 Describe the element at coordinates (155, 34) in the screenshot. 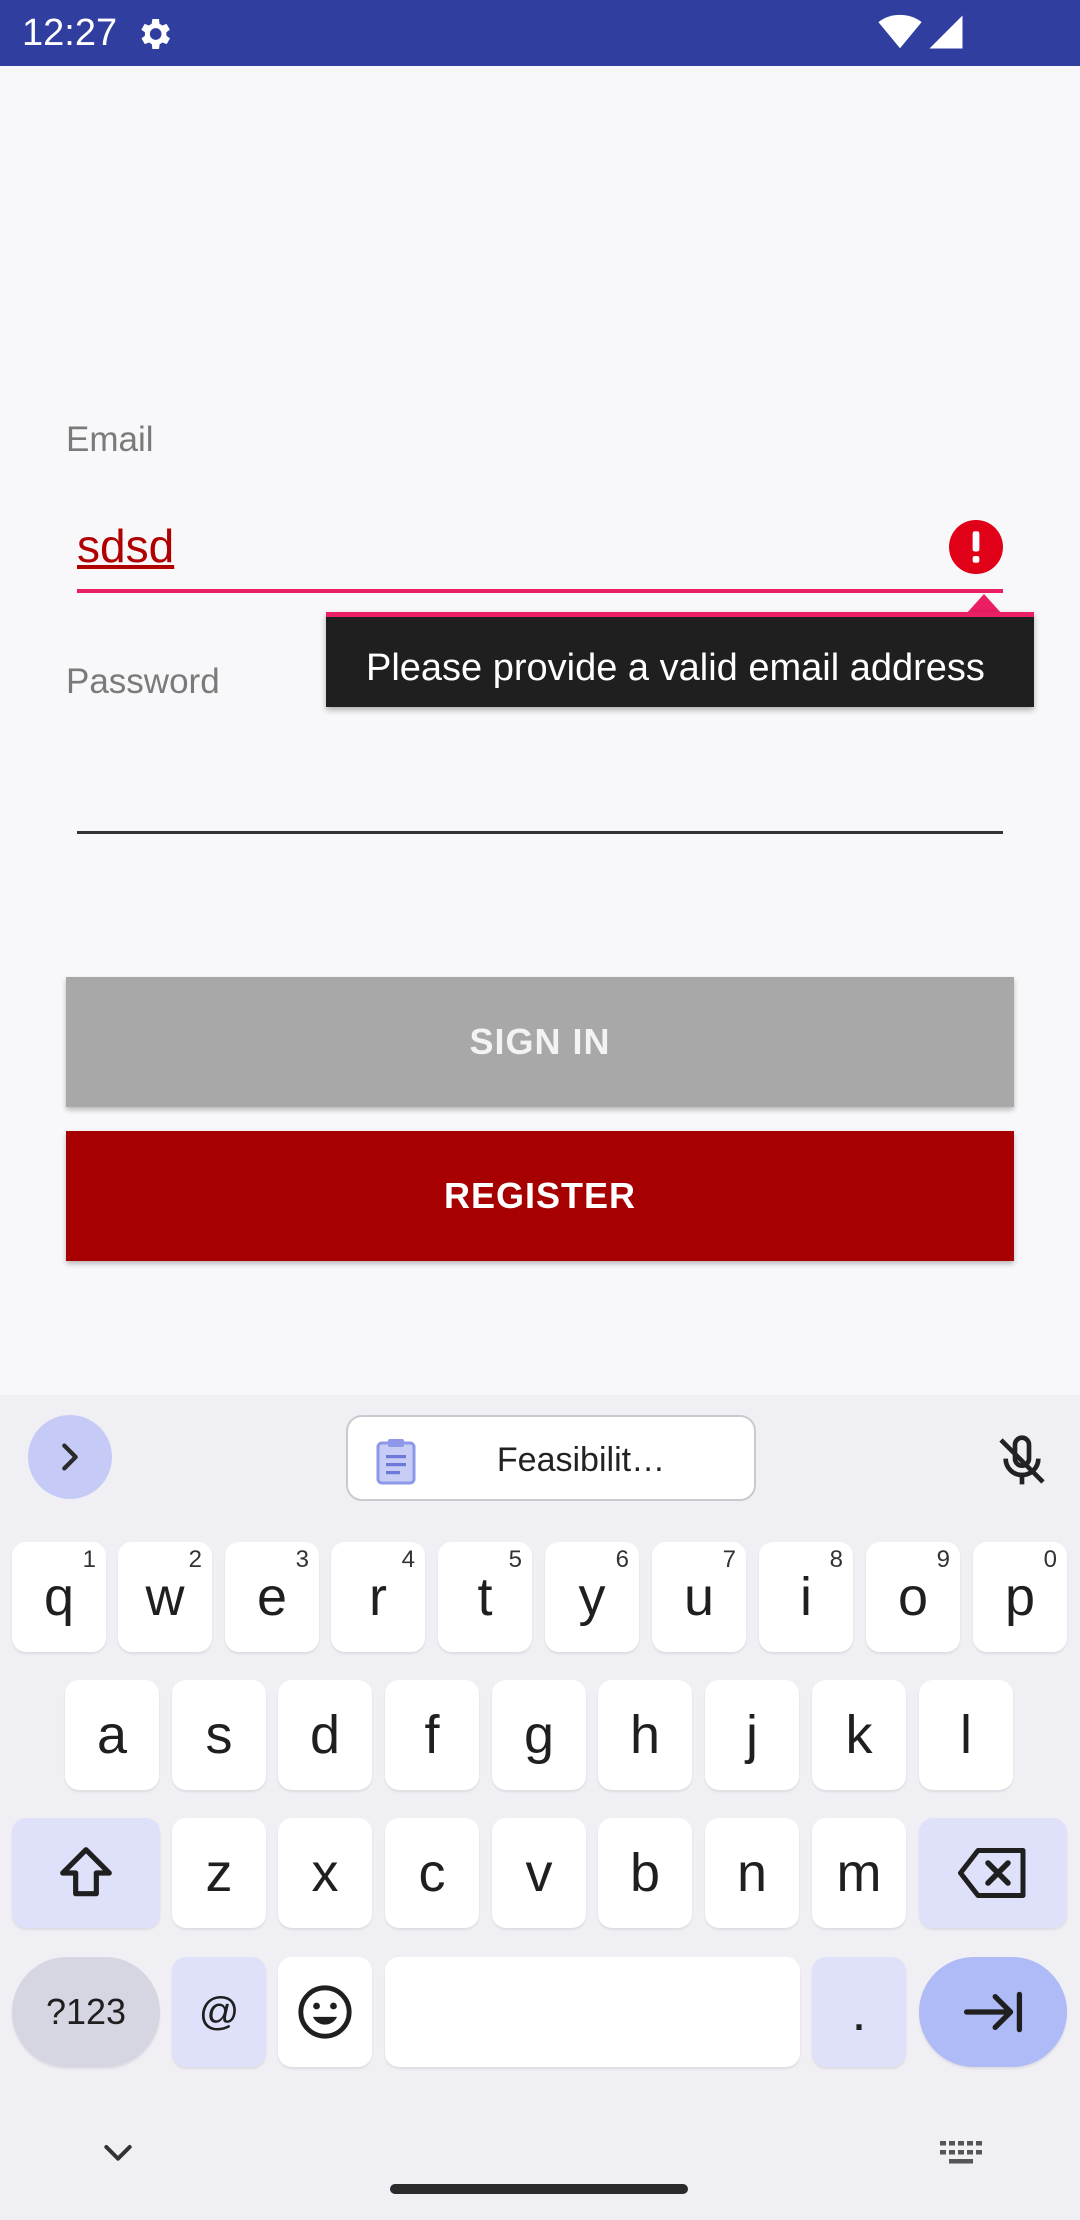

I see `gear-icon` at that location.